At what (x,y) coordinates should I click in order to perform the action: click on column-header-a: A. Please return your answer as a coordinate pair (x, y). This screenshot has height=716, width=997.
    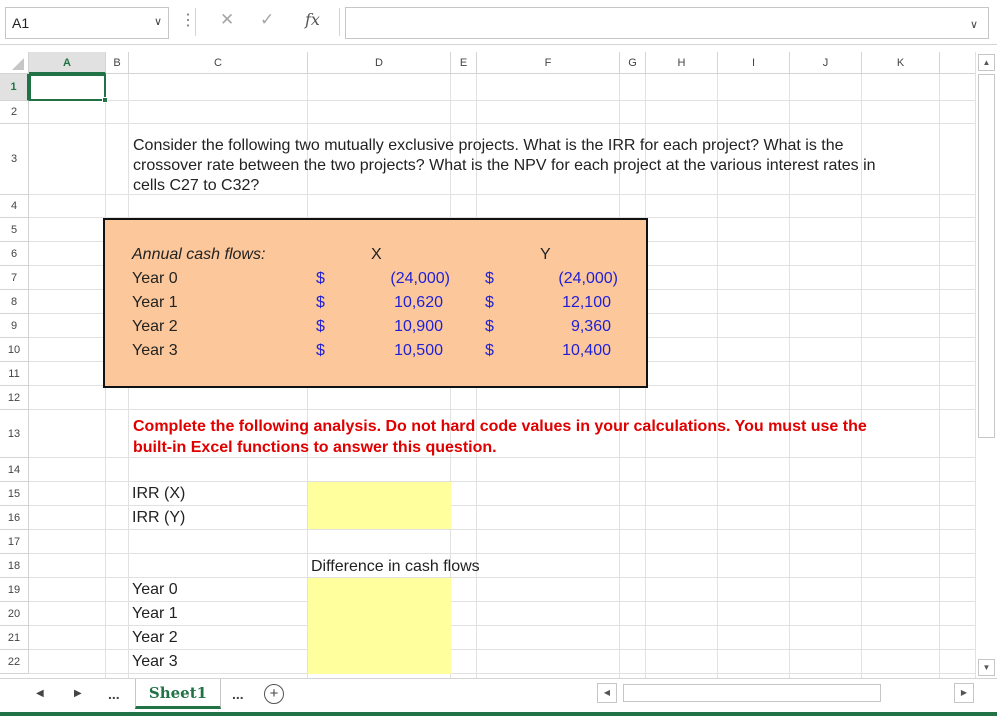
    Looking at the image, I should click on (67, 63).